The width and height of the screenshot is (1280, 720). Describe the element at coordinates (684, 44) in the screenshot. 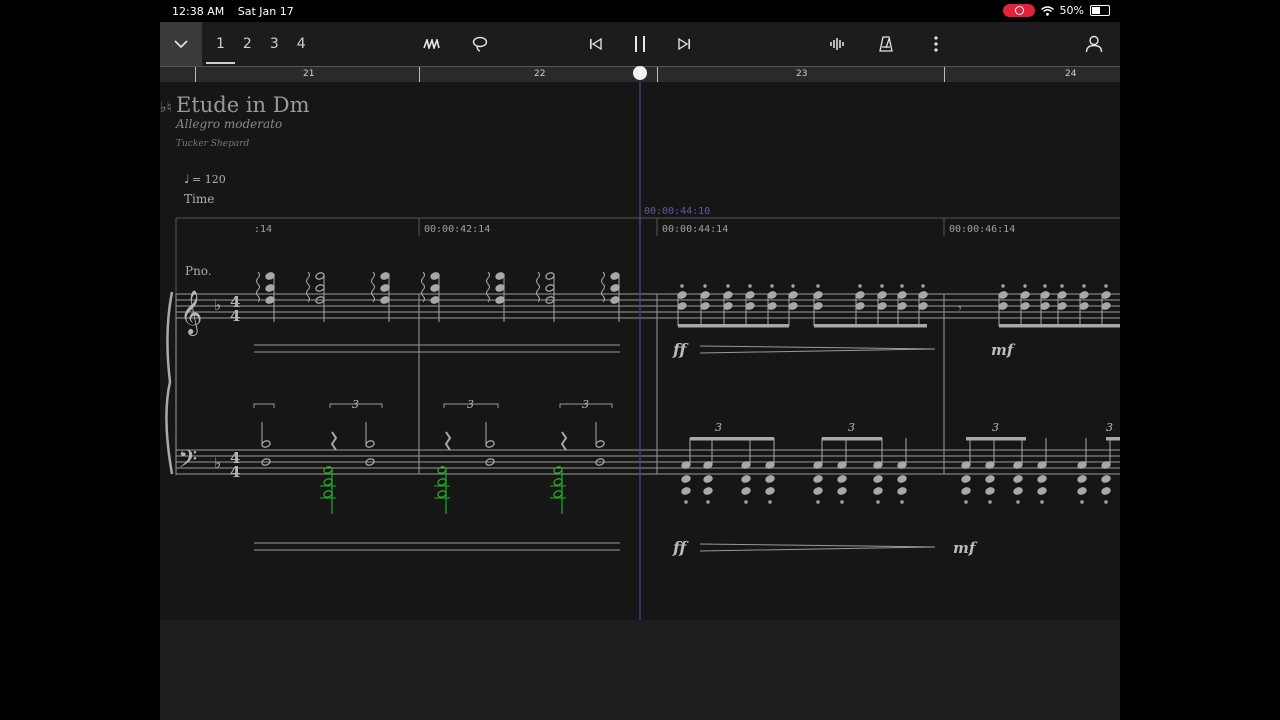

I see `skip-forward-icon` at that location.